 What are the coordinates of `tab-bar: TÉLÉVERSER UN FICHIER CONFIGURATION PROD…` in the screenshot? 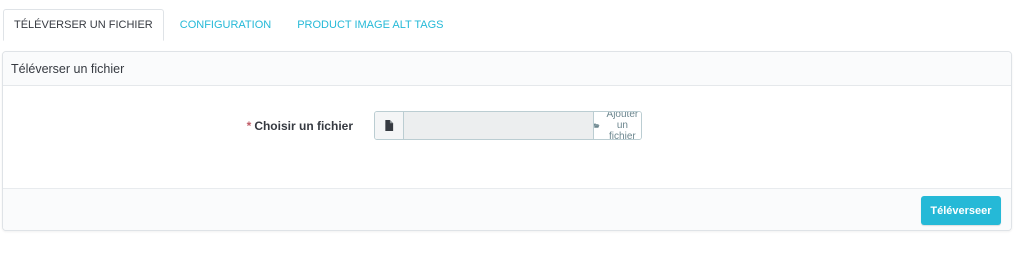 It's located at (508, 25).